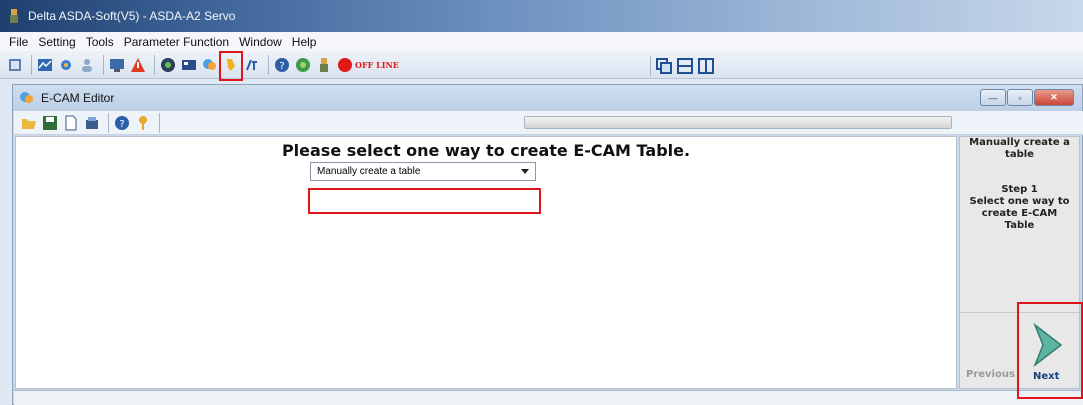 This screenshot has width=1083, height=405. Describe the element at coordinates (117, 65) in the screenshot. I see `monitor-icon` at that location.